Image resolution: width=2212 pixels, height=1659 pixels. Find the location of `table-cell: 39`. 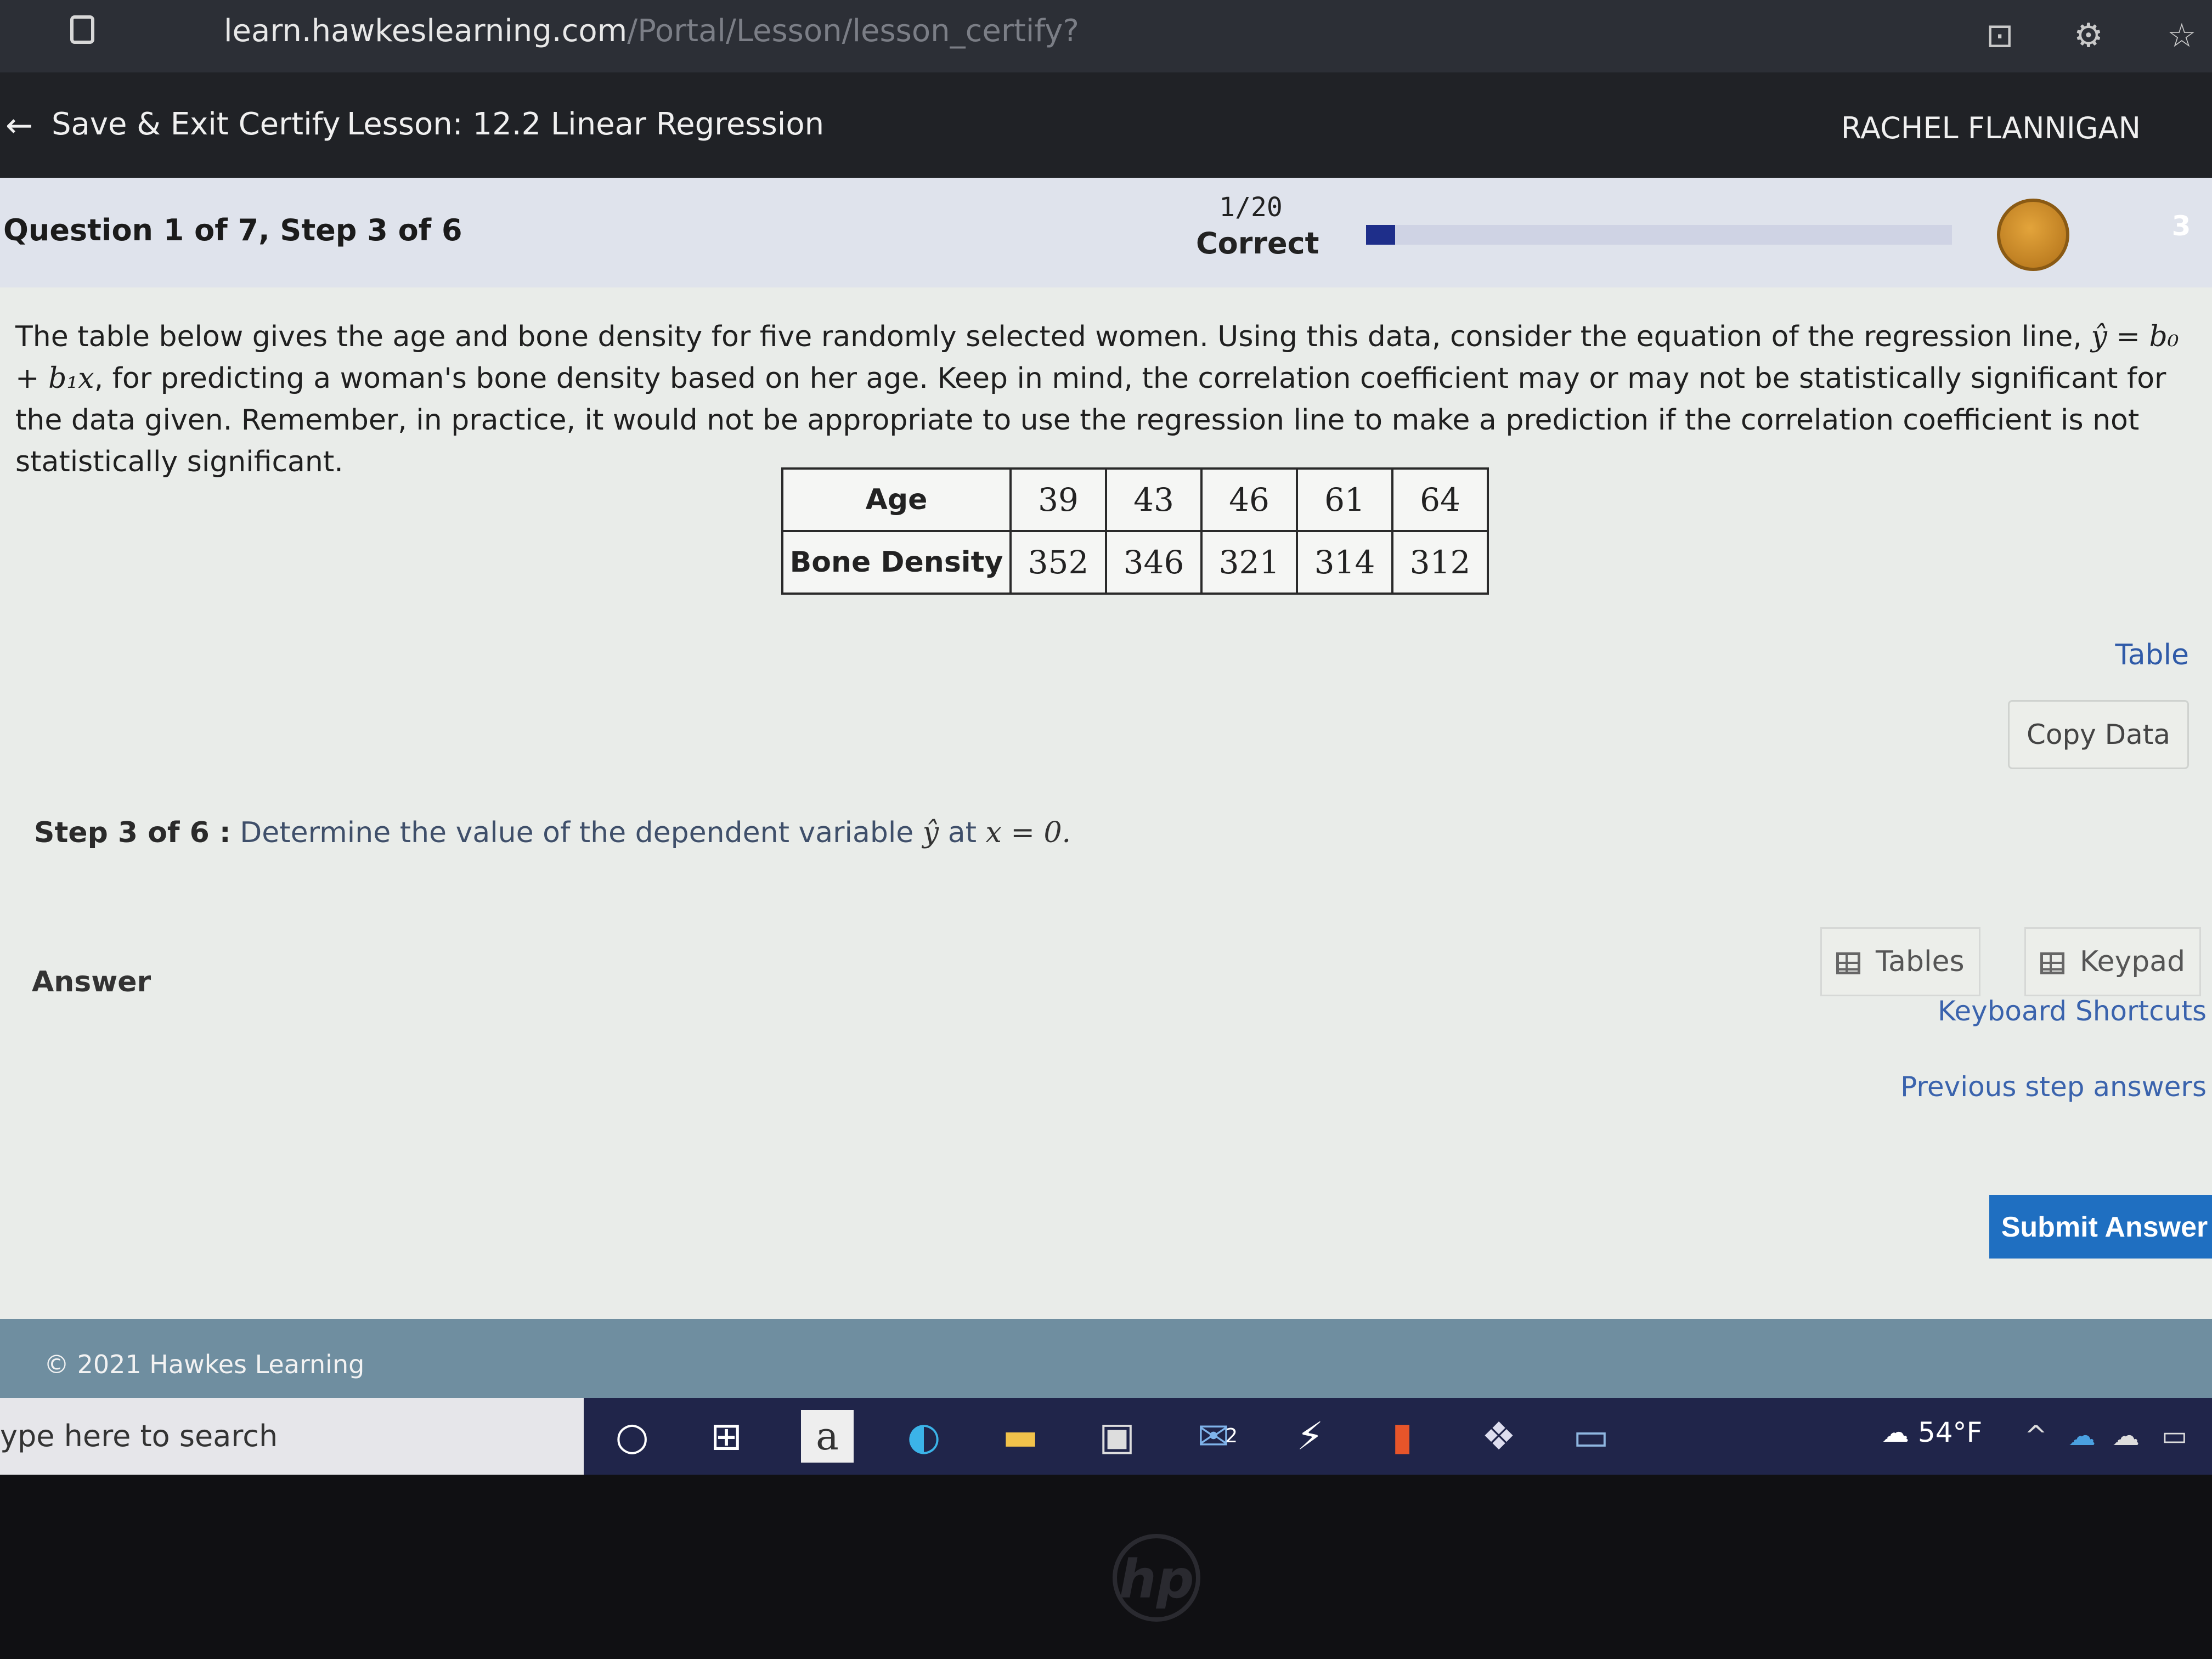

table-cell: 39 is located at coordinates (1058, 499).